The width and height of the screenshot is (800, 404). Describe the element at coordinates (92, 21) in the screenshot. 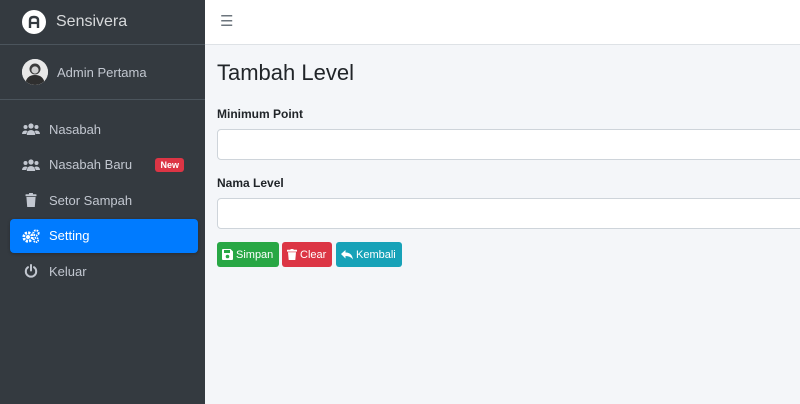

I see `brand-name: Sensivera` at that location.